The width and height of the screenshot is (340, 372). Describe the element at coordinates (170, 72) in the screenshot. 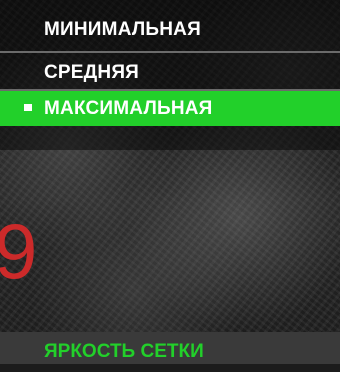

I see `menu-item-medium: СРЕДНЯЯ` at that location.